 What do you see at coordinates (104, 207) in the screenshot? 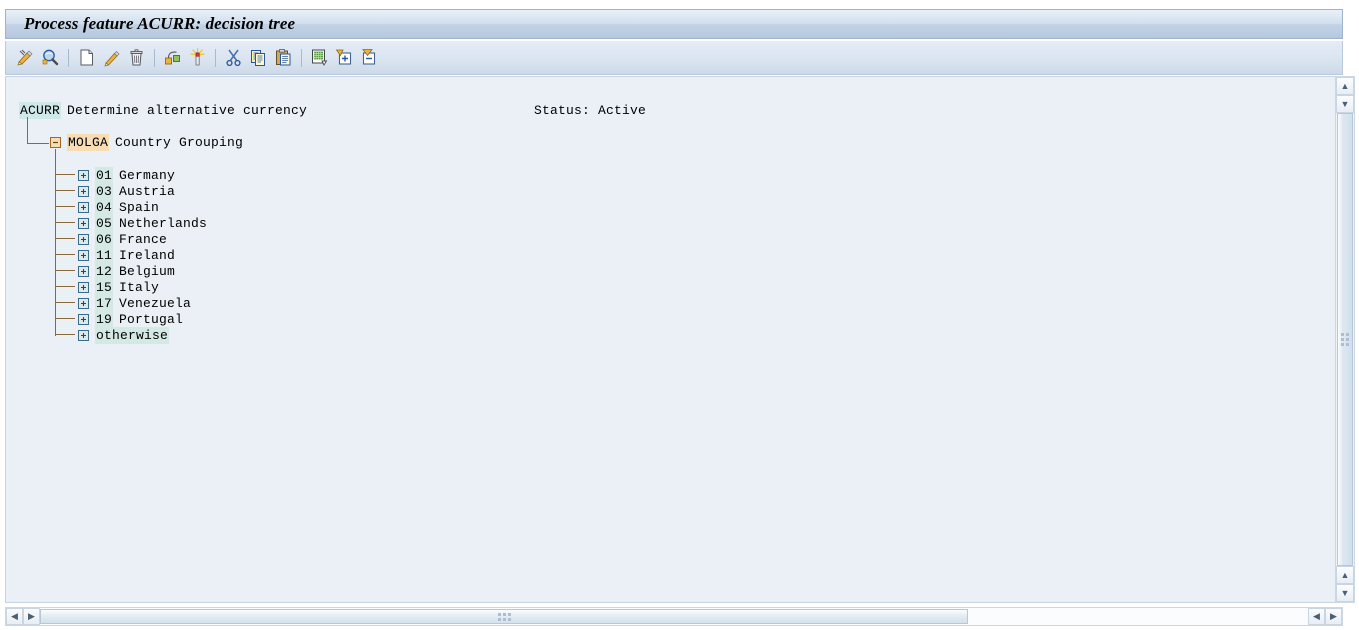
I see `child-code: 04` at bounding box center [104, 207].